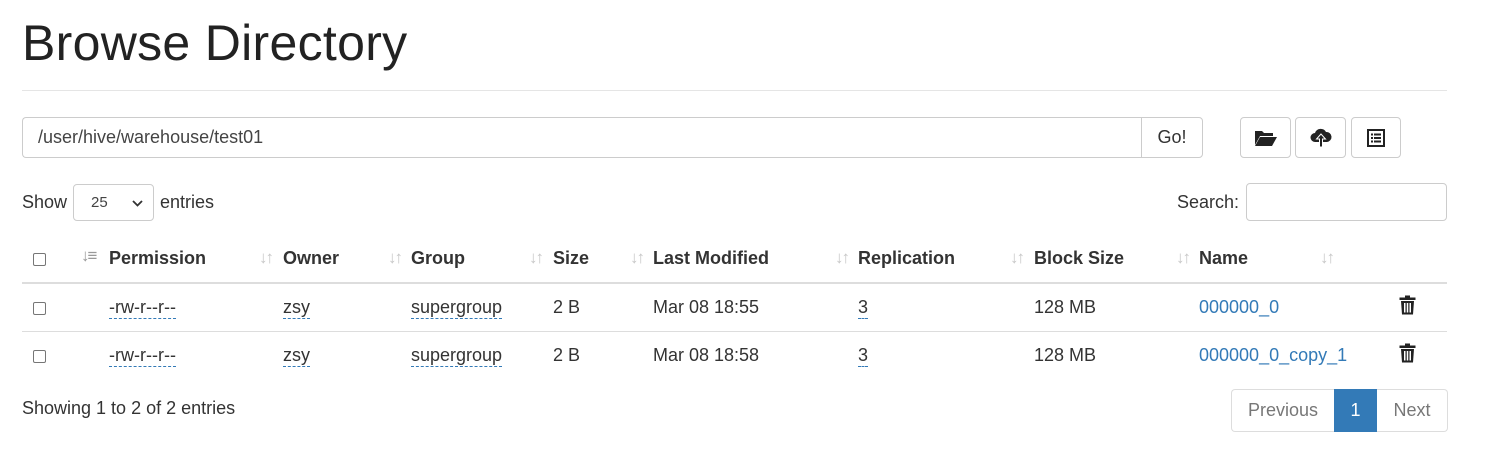  I want to click on column-block-size: Block Size ↓↑, so click(1116, 259).